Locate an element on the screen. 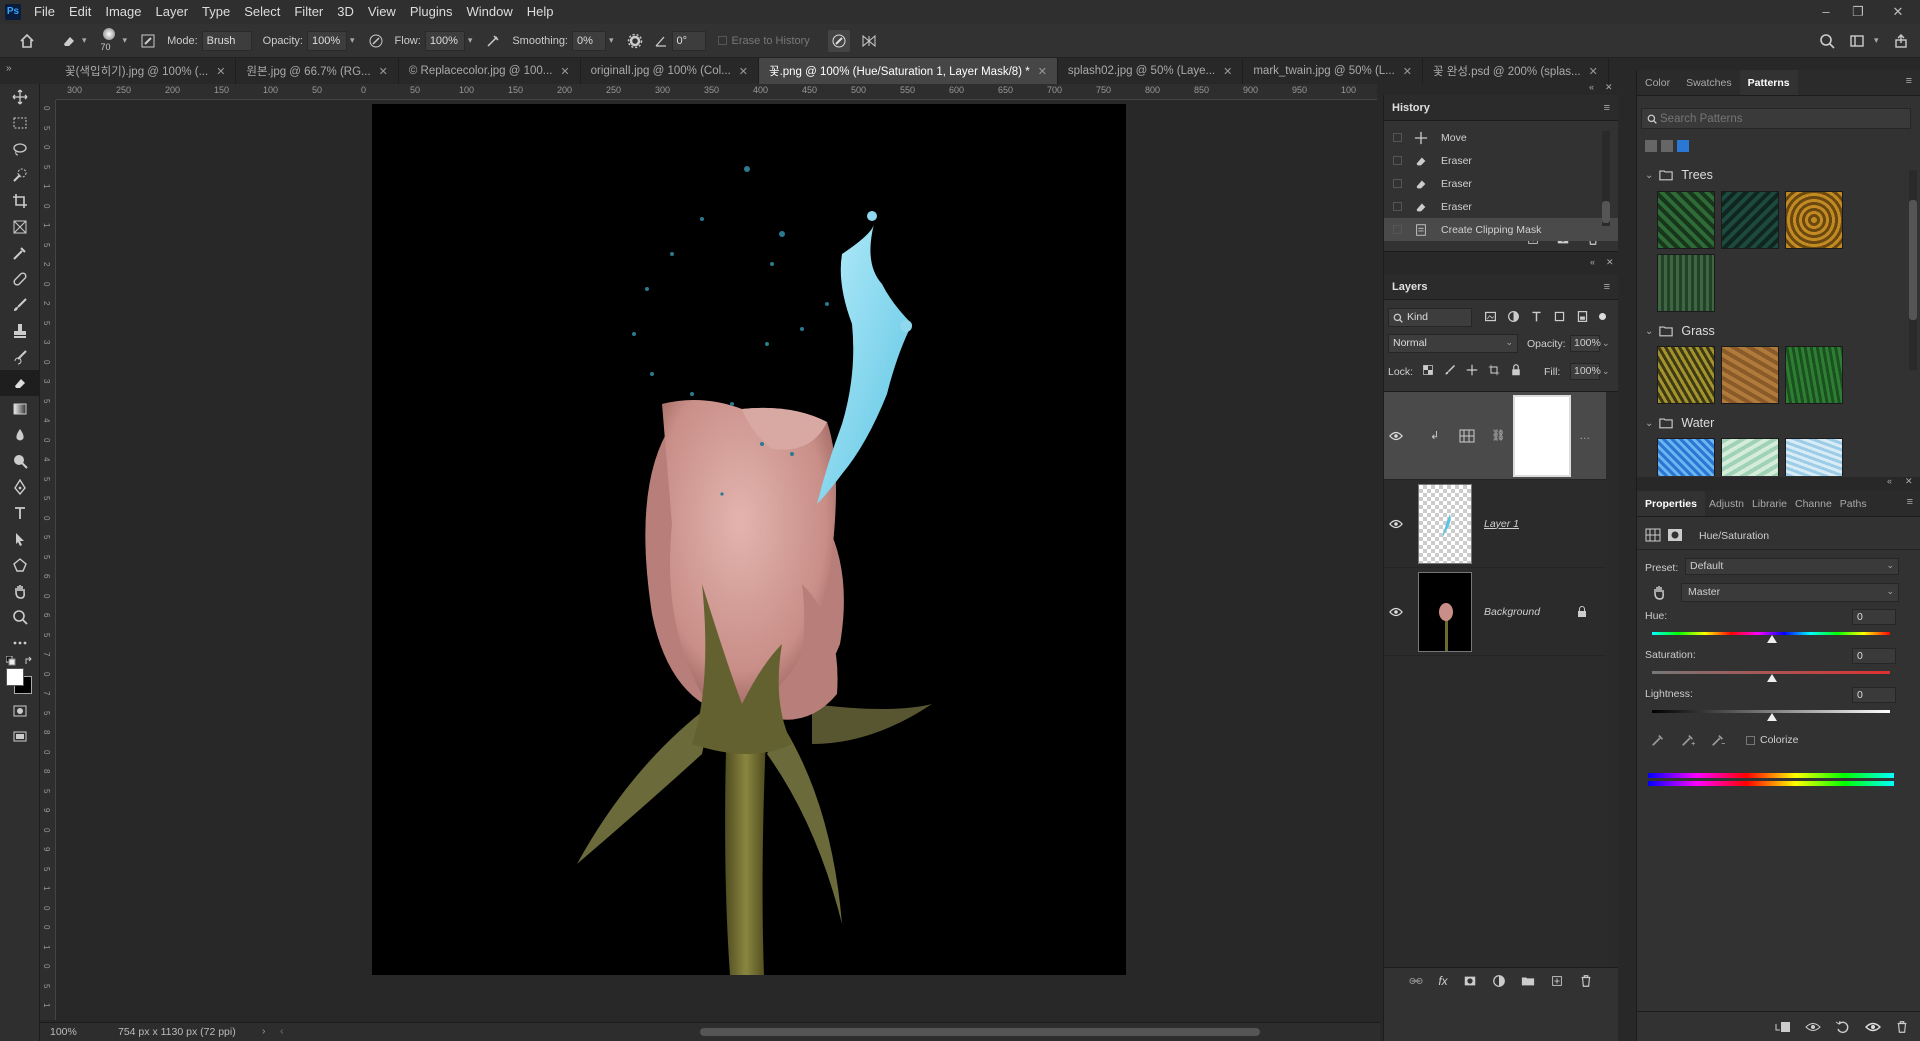 This screenshot has height=1041, width=1920. lock-image-pixels-icon is located at coordinates (1450, 370).